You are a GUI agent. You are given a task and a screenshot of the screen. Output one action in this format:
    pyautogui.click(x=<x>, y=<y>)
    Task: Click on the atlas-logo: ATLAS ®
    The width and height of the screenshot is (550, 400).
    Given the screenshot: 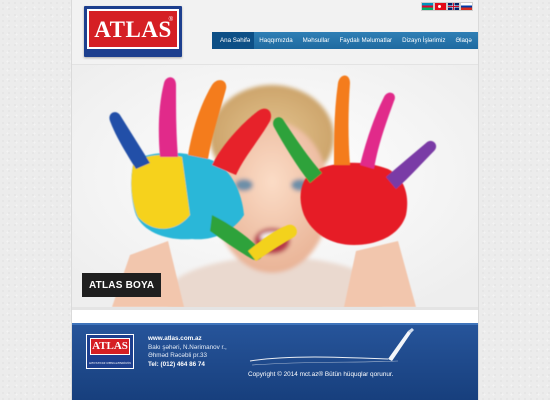 What is the action you would take?
    pyautogui.click(x=133, y=31)
    